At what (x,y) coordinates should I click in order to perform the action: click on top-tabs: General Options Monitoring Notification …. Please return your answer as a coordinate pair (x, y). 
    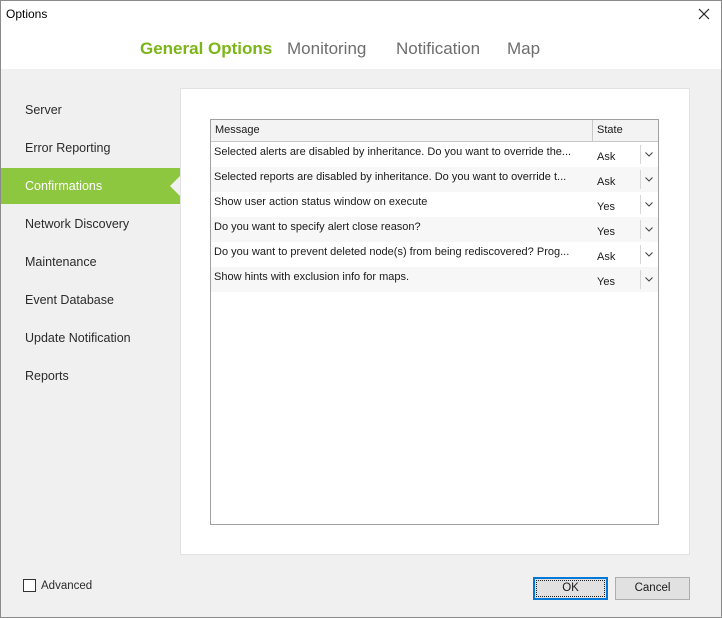
    Looking at the image, I should click on (361, 49).